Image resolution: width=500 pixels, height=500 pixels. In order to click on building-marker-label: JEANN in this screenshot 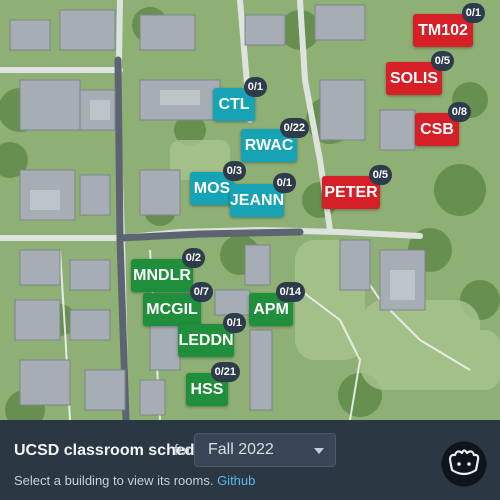, I will do `click(257, 200)`.